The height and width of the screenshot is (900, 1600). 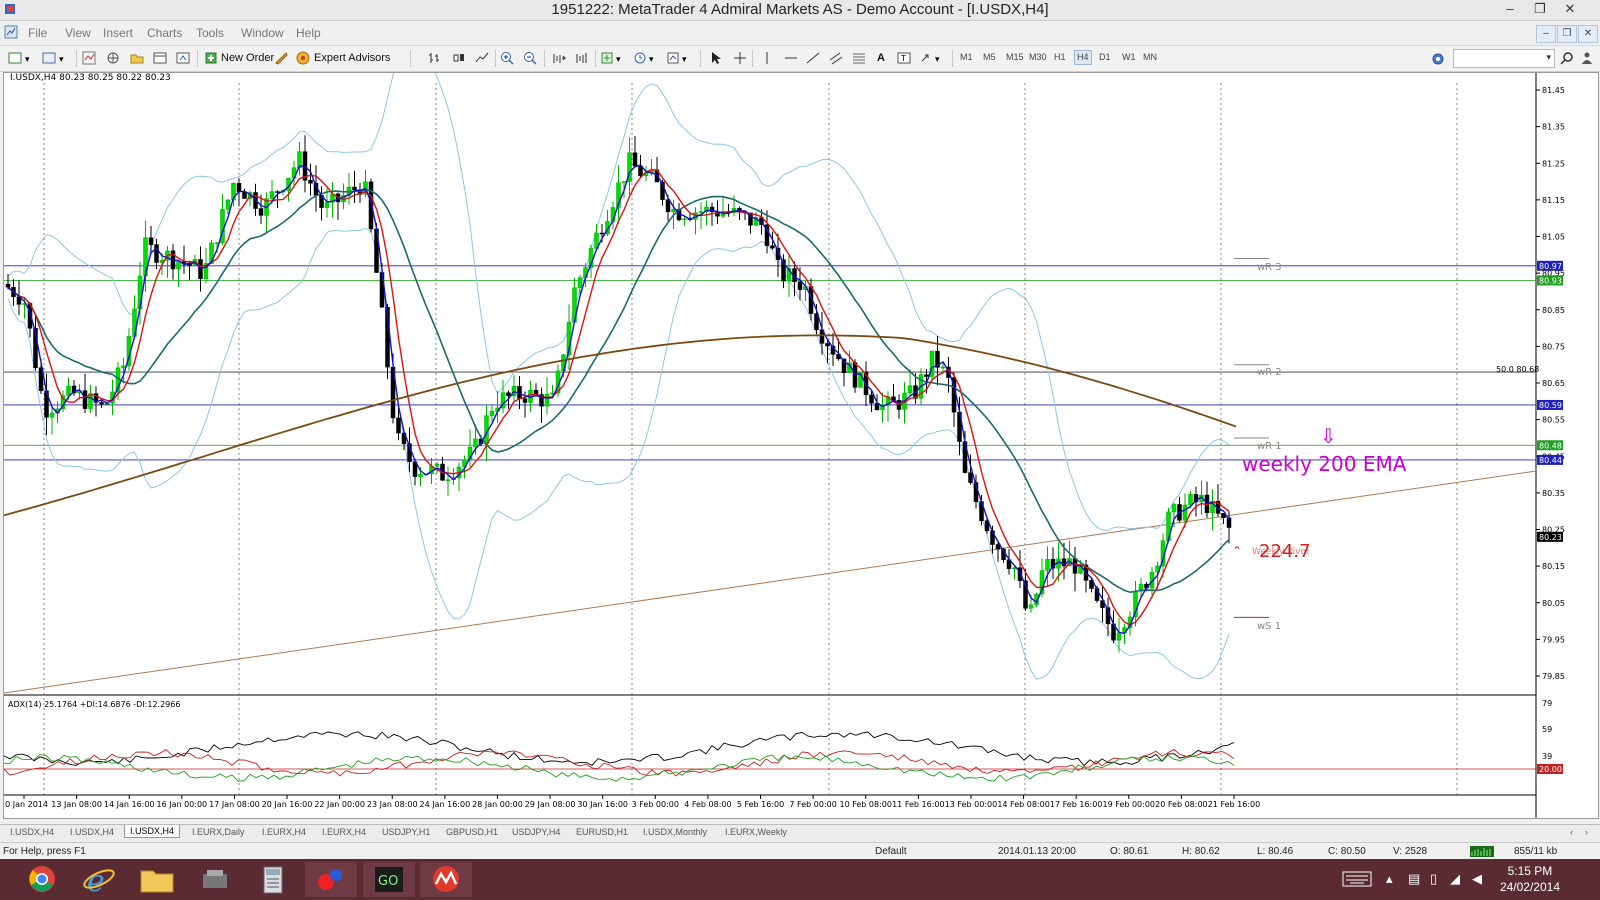 I want to click on timeframe-w1: W1, so click(x=1129, y=57).